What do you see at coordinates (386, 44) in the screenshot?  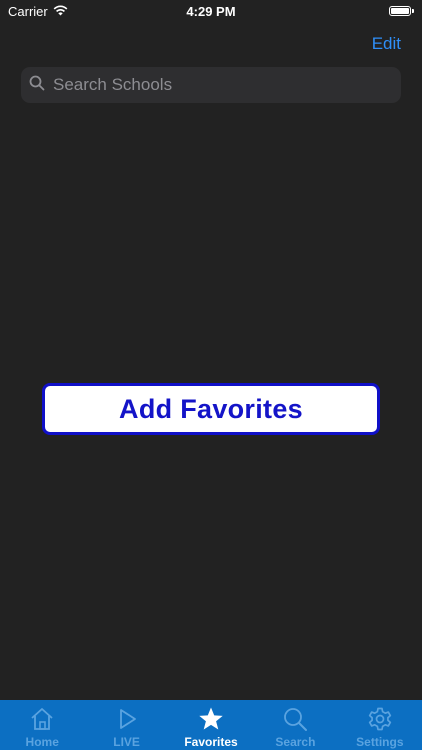 I see `edit-button: Edit` at bounding box center [386, 44].